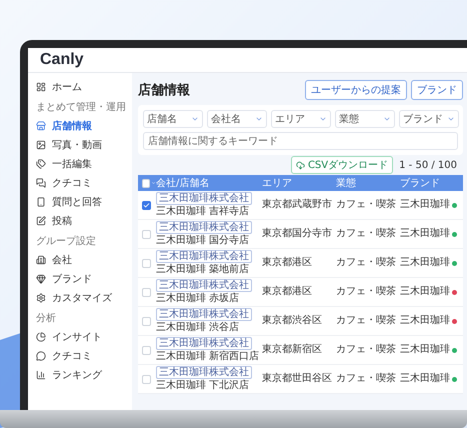 This screenshot has height=428, width=467. What do you see at coordinates (237, 119) in the screenshot?
I see `filter-dropdown: 会社名` at bounding box center [237, 119].